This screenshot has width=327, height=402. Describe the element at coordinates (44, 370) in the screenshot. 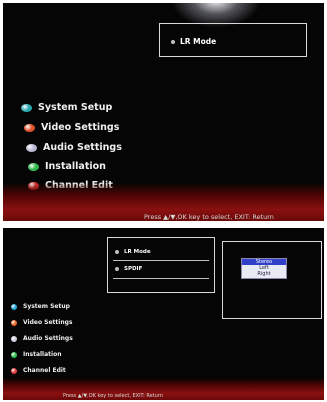

I see `menu-item-label: Channel Edit` at that location.